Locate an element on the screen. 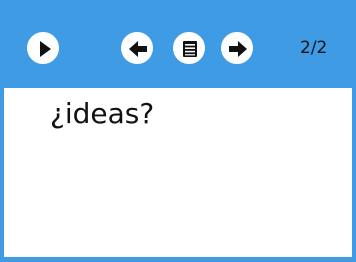 The image size is (356, 262). arrow-left-icon is located at coordinates (138, 49).